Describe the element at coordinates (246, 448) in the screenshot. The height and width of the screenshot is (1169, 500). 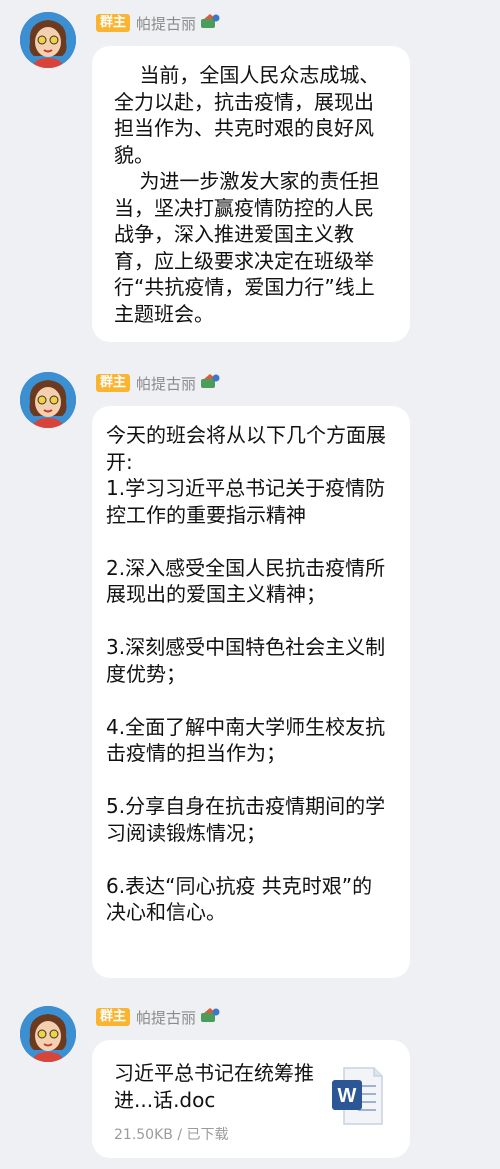
I see `message-paragraph: 今天的班会将从以下几个方面展开:` at that location.